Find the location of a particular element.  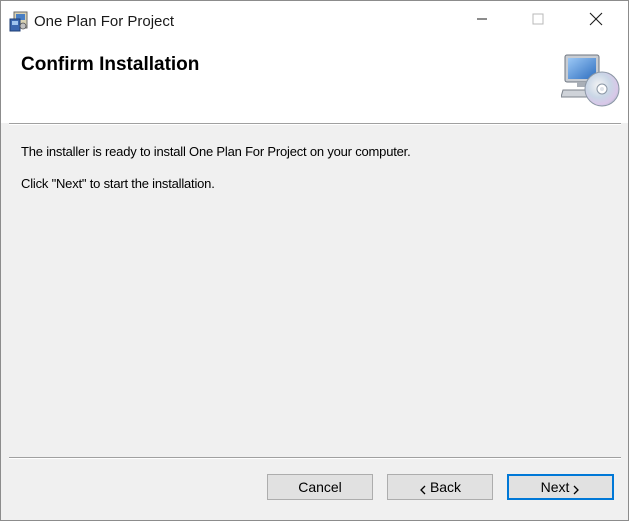

title-bar: One Plan For Project is located at coordinates (314, 21).